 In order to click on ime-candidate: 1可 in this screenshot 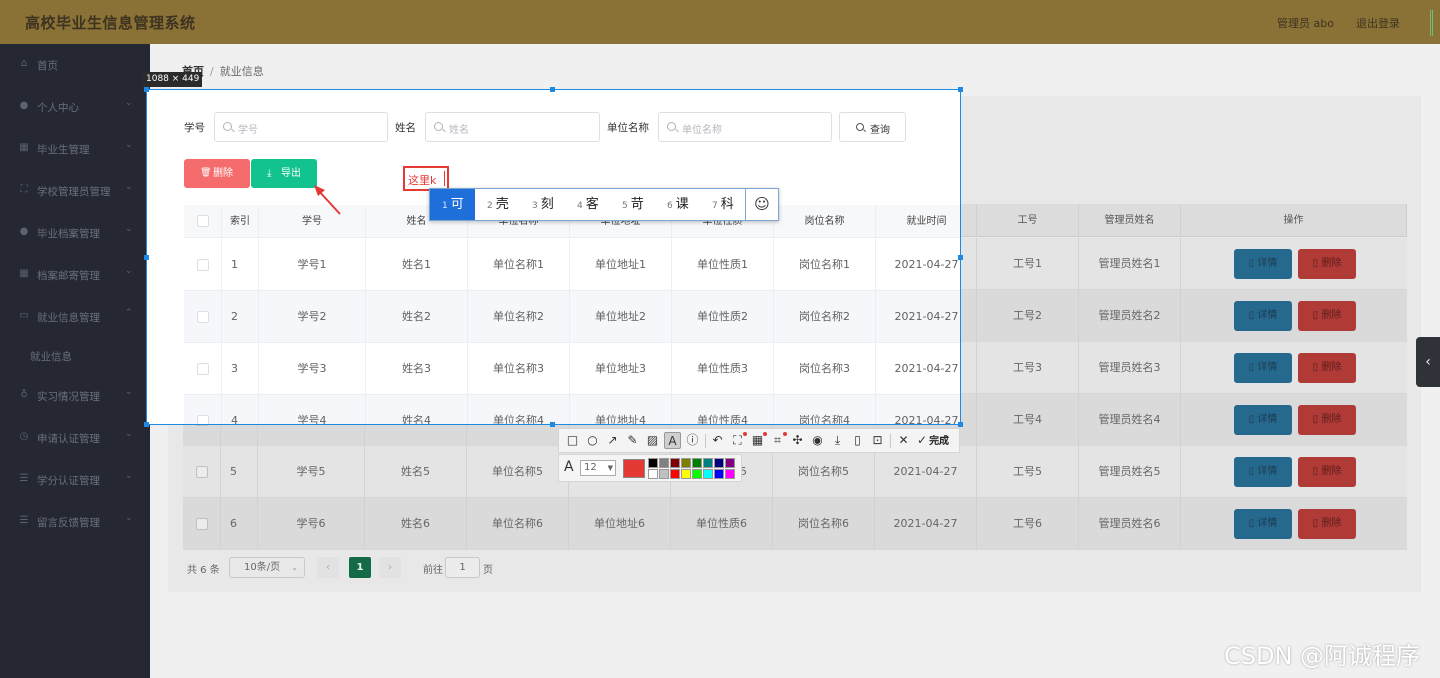, I will do `click(452, 204)`.